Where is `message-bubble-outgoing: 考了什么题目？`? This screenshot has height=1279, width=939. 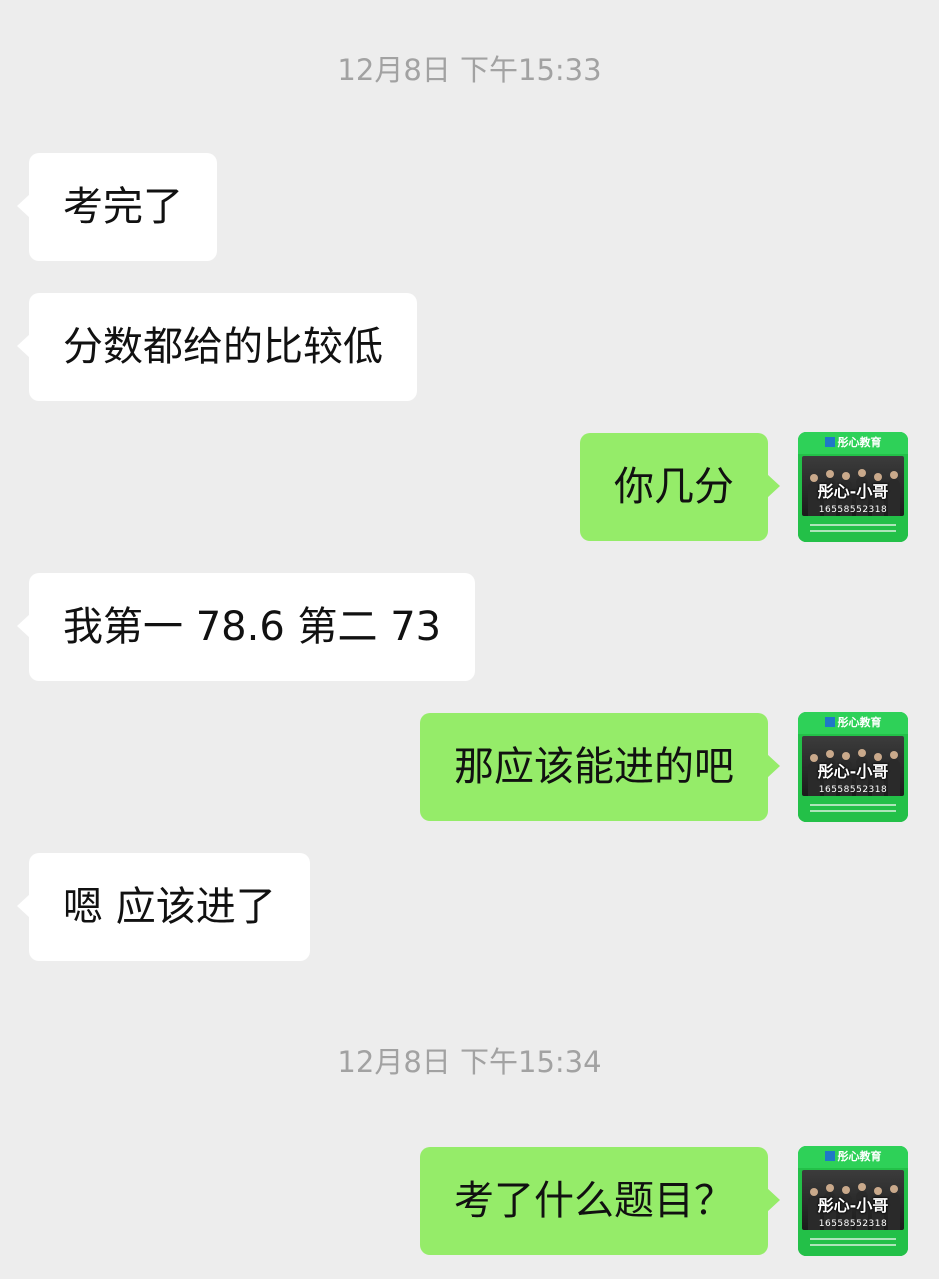
message-bubble-outgoing: 考了什么题目？ is located at coordinates (600, 1201).